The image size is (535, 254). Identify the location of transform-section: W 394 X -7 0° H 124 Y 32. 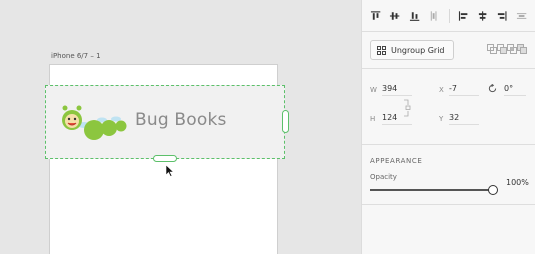
(448, 107).